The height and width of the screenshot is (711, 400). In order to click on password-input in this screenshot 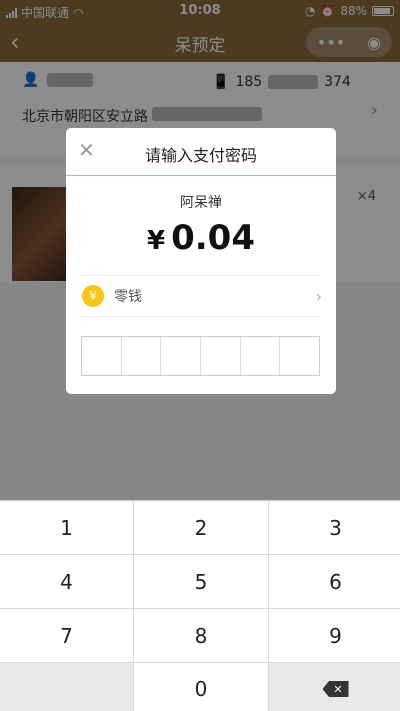, I will do `click(200, 356)`.